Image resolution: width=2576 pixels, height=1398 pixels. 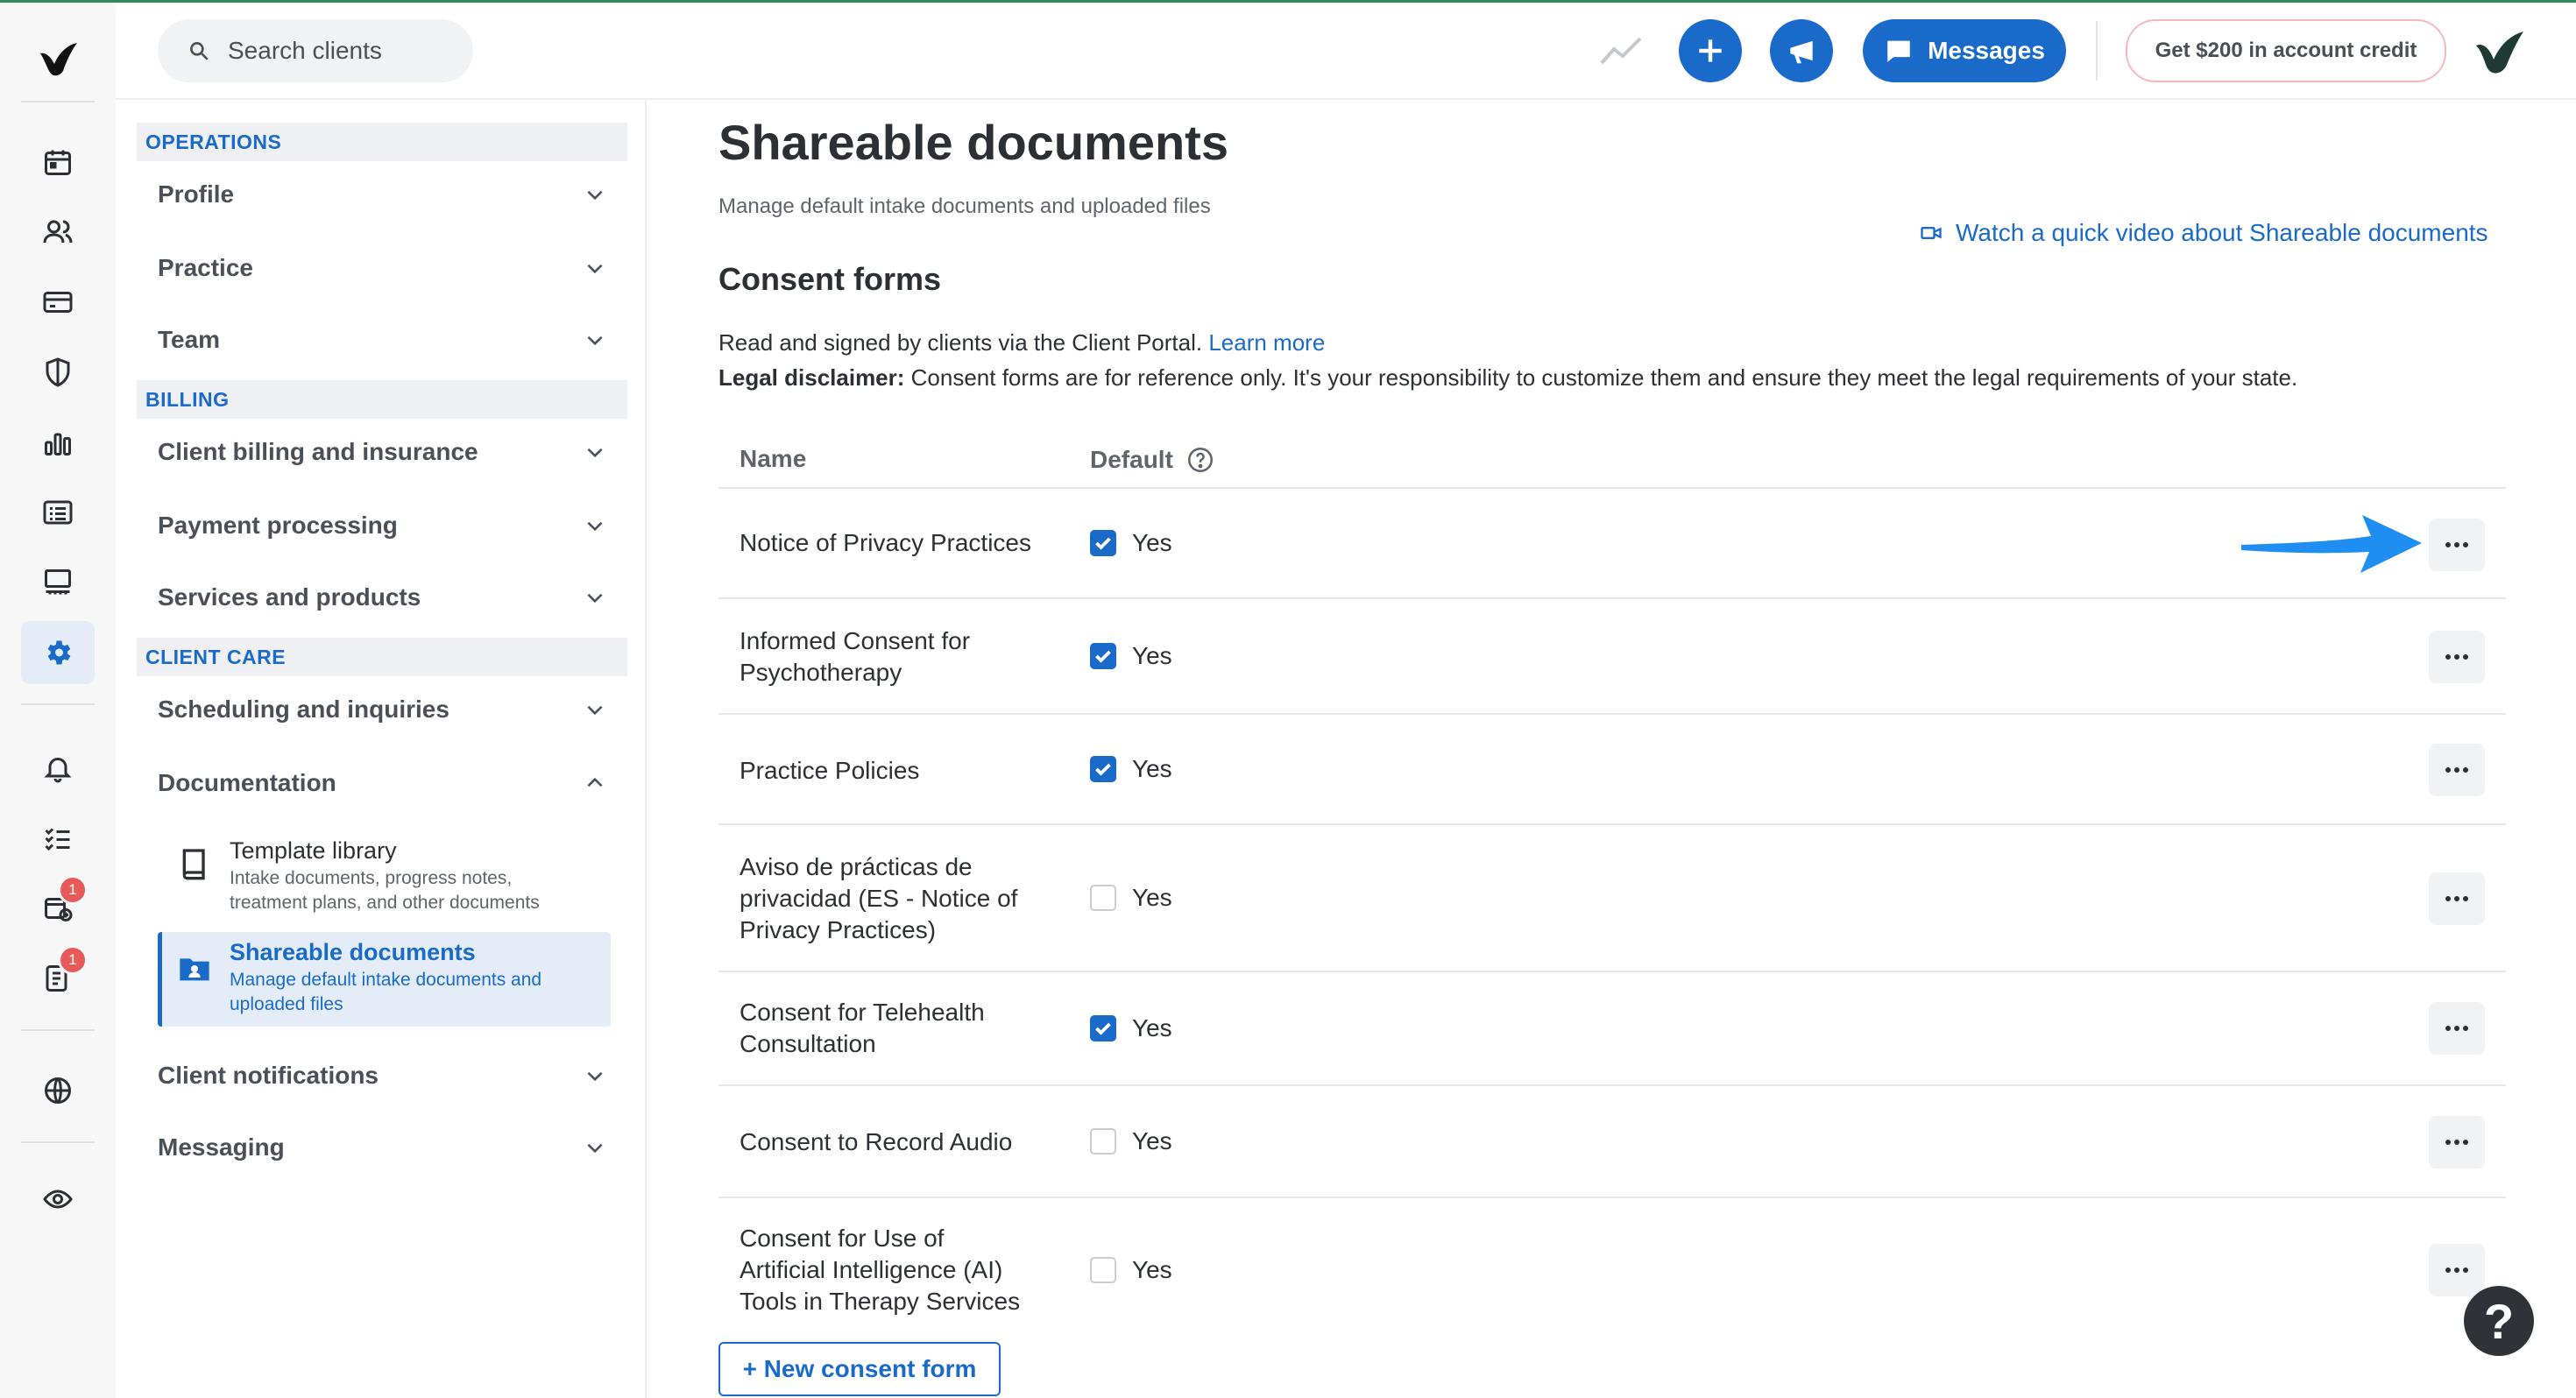 I want to click on new-consent-form-button: + New consent form, so click(x=859, y=1369).